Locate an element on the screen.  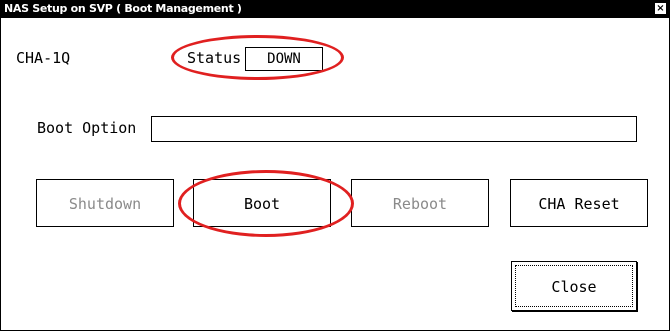
reboot-button: Reboot is located at coordinates (420, 203).